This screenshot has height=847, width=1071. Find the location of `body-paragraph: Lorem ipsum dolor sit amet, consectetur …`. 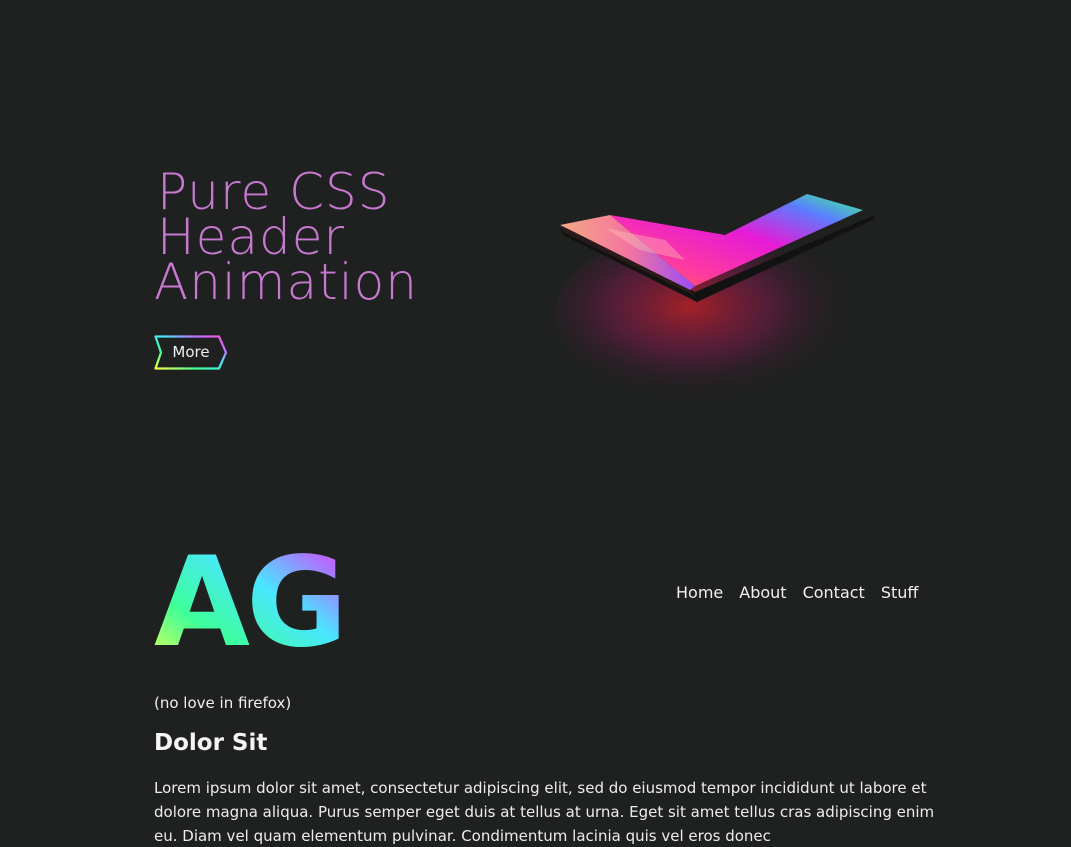

body-paragraph: Lorem ipsum dolor sit amet, consectetur … is located at coordinates (544, 812).